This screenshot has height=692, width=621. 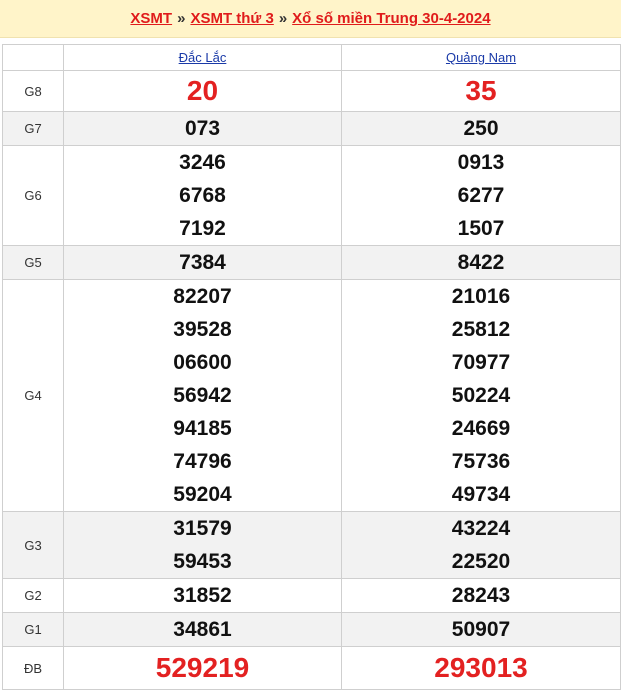 I want to click on result-number: 06600, so click(x=202, y=362).